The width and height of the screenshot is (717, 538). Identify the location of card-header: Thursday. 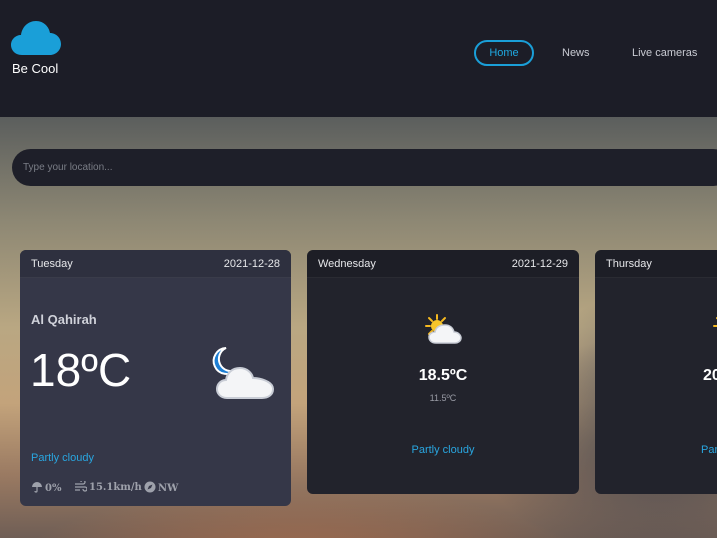
(656, 264).